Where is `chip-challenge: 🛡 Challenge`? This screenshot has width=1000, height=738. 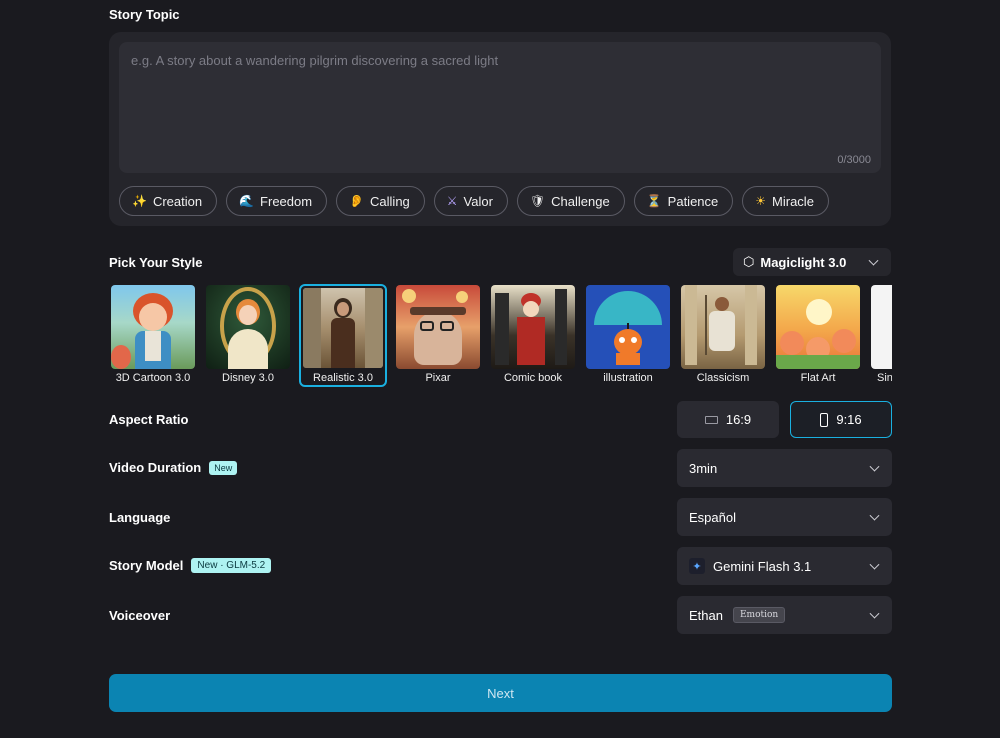
chip-challenge: 🛡 Challenge is located at coordinates (570, 201).